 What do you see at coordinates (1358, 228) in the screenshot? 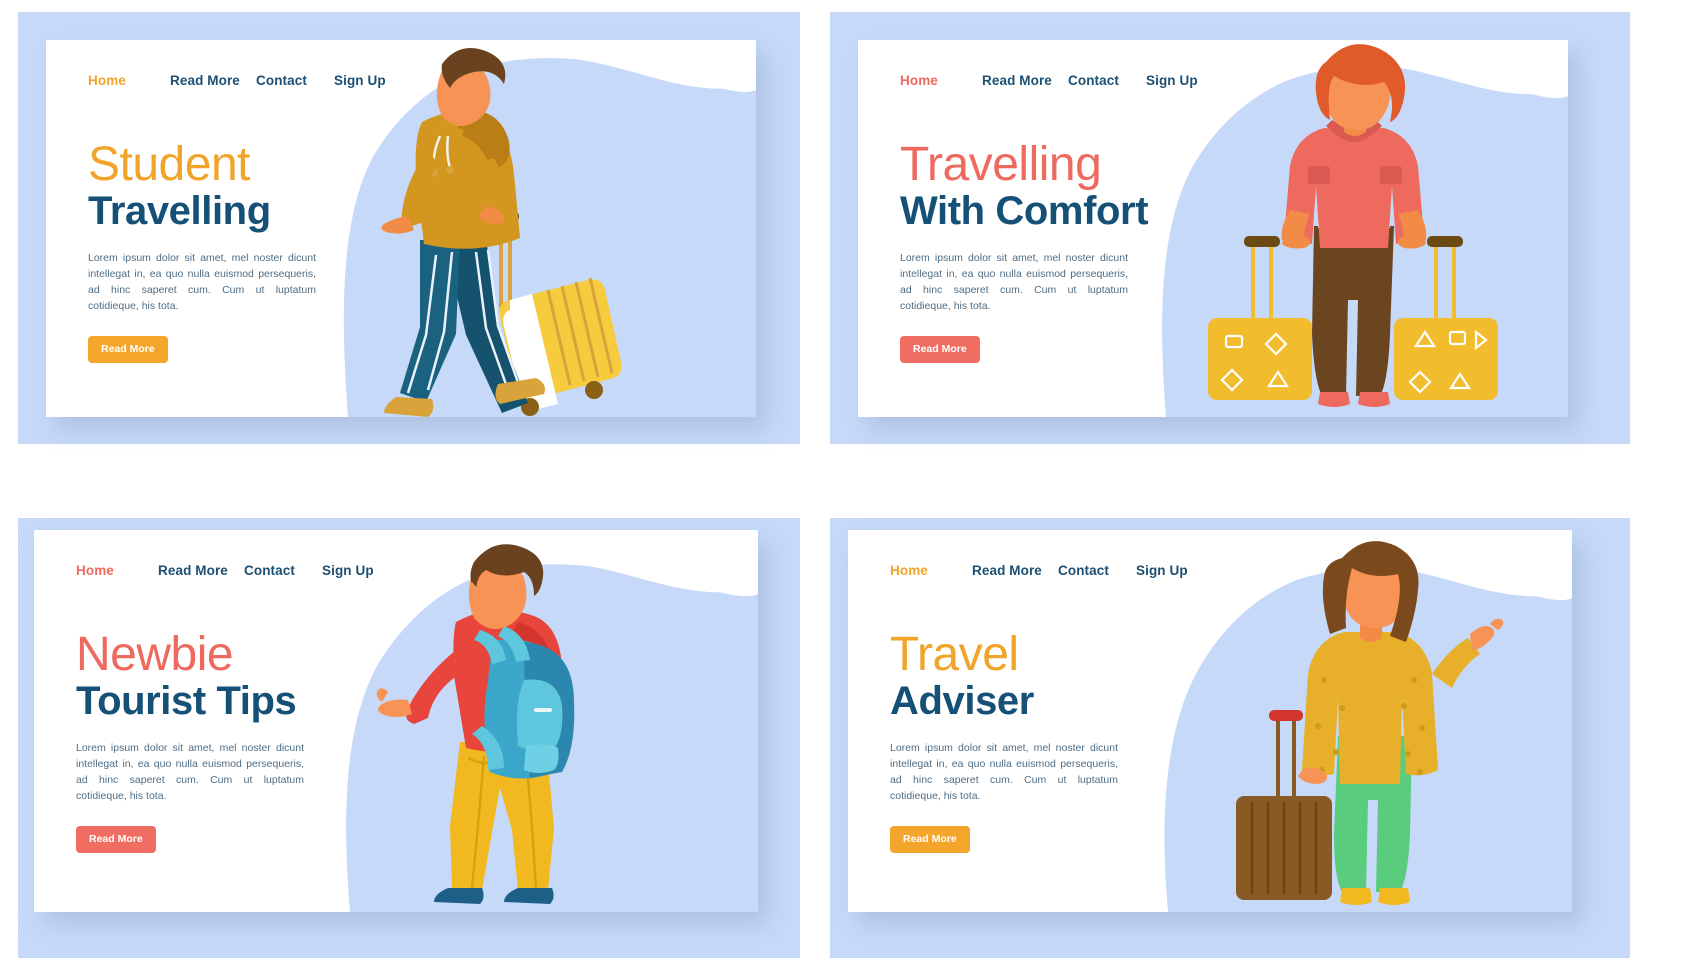
I see `illustration-woman-standing-with-two-yellow-suitcases` at bounding box center [1358, 228].